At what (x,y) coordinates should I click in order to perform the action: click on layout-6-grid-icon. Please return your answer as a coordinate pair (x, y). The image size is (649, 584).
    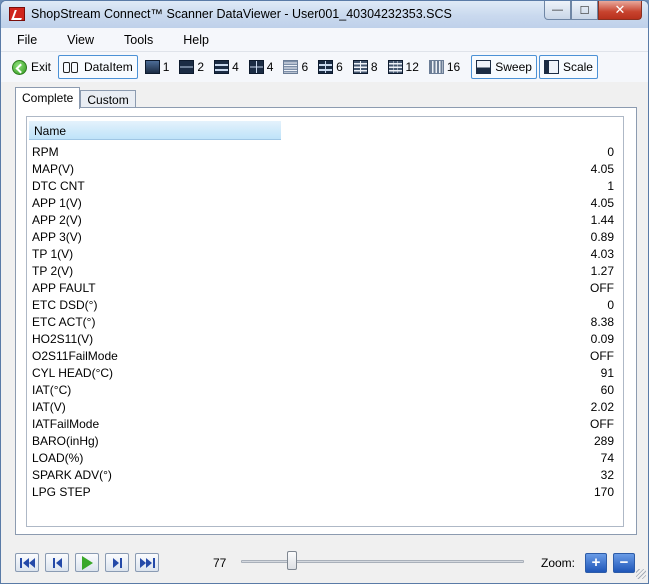
    Looking at the image, I should click on (326, 67).